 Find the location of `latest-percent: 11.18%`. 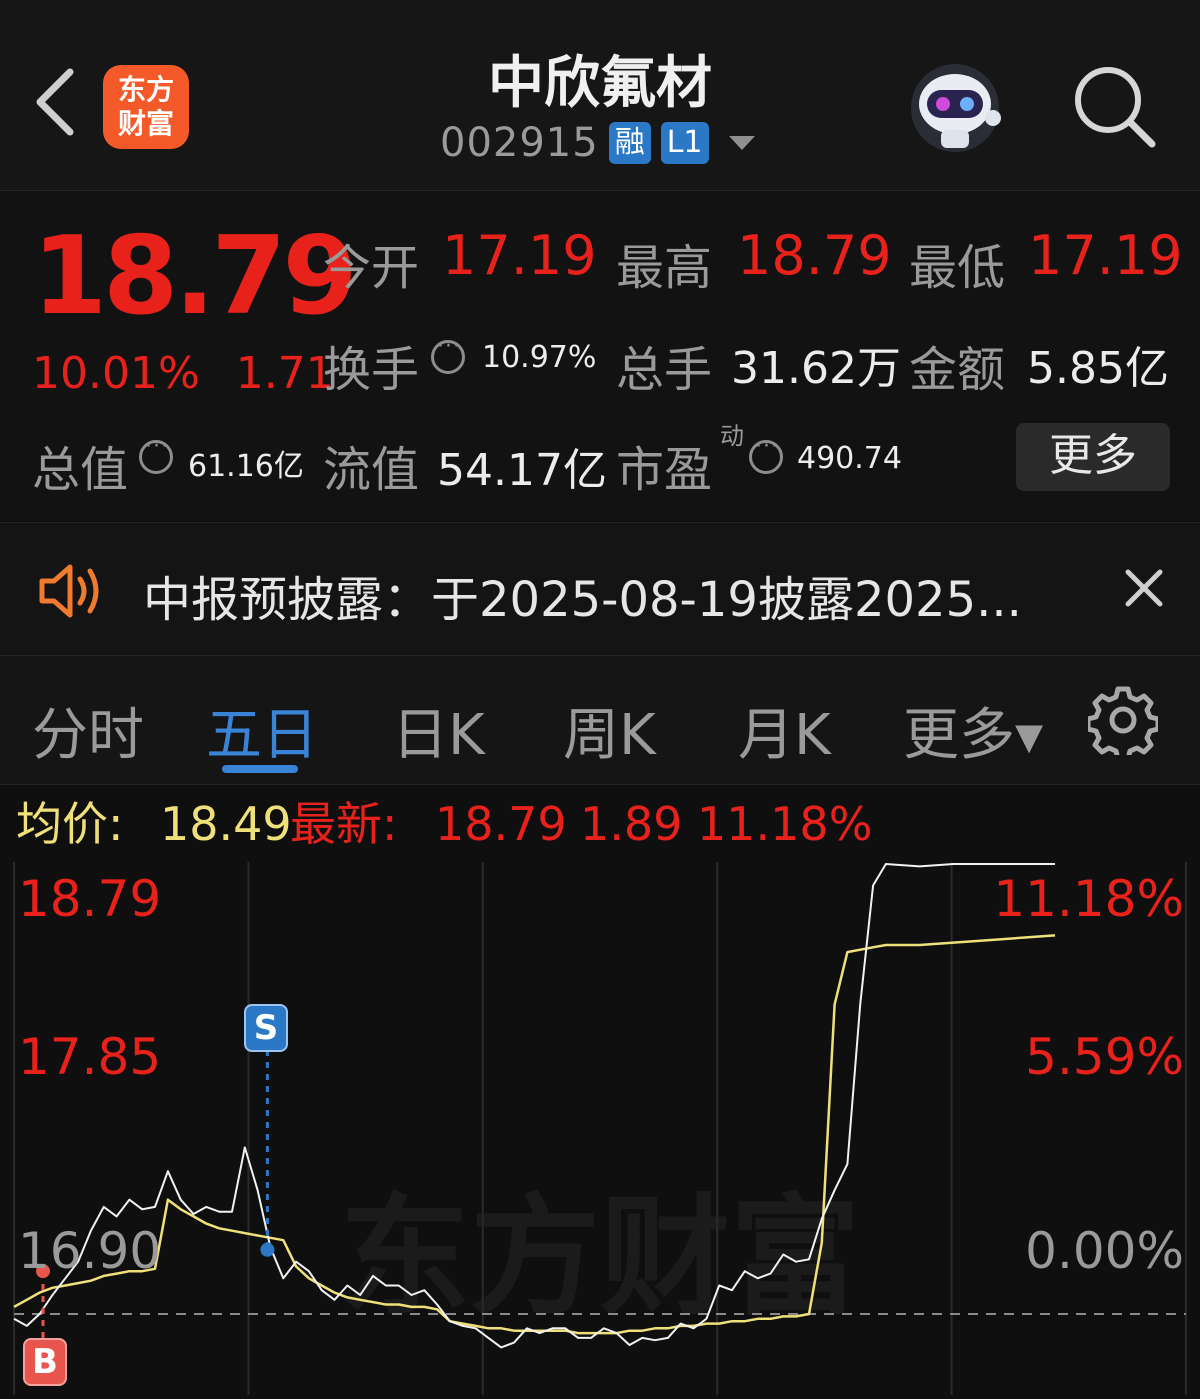

latest-percent: 11.18% is located at coordinates (785, 824).